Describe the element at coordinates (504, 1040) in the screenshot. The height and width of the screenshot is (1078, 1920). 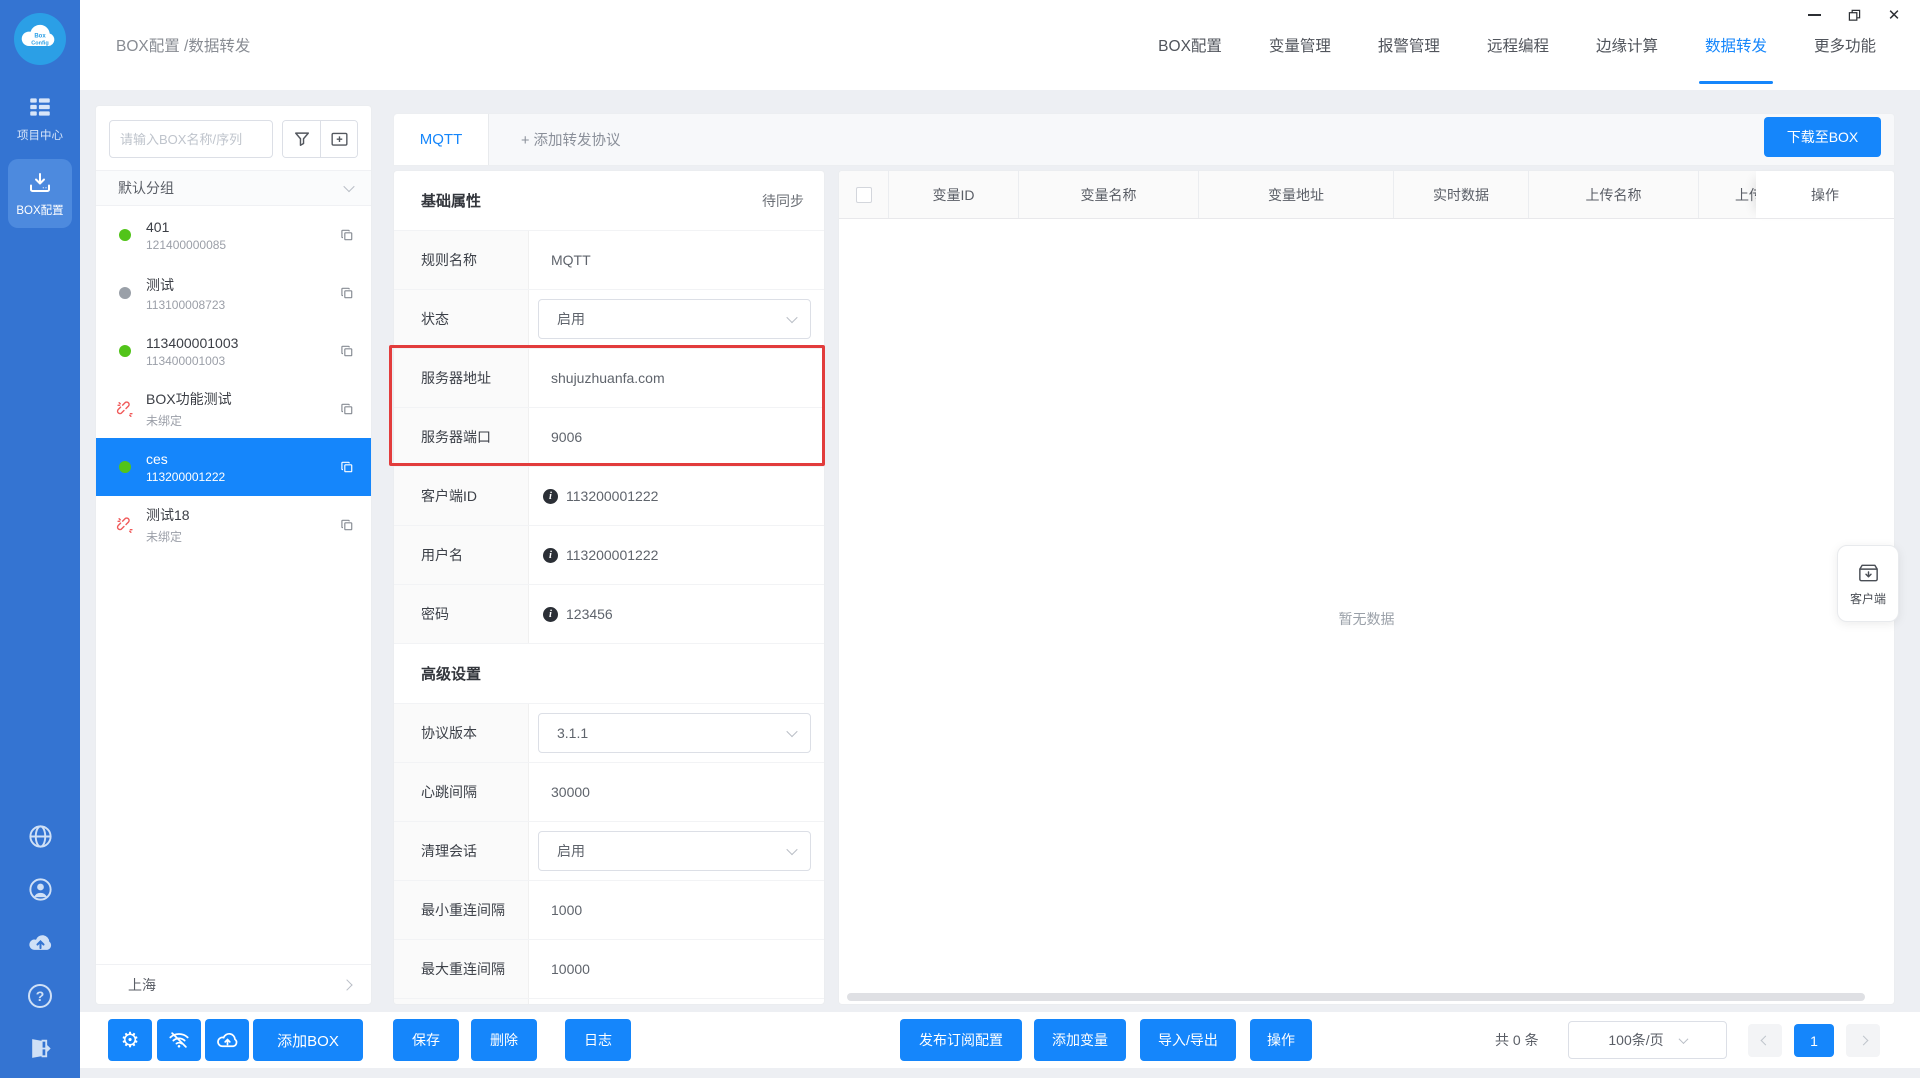
I see `delete-button: 删除` at that location.